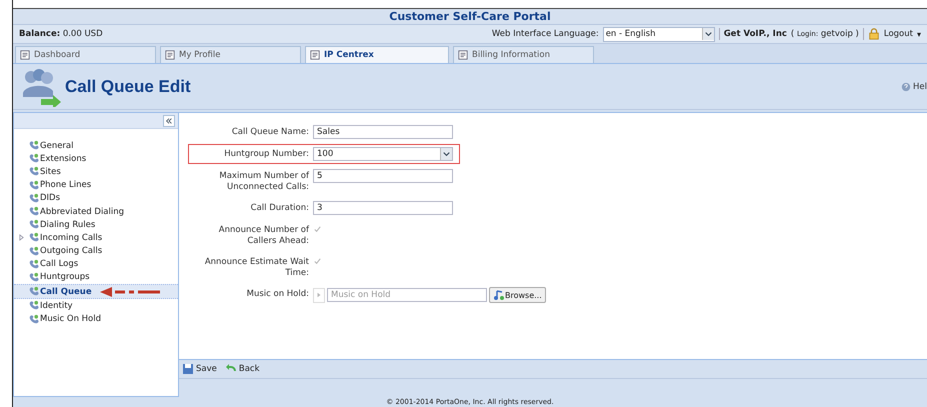  Describe the element at coordinates (128, 86) in the screenshot. I see `page-title: Call Queue Edit` at that location.